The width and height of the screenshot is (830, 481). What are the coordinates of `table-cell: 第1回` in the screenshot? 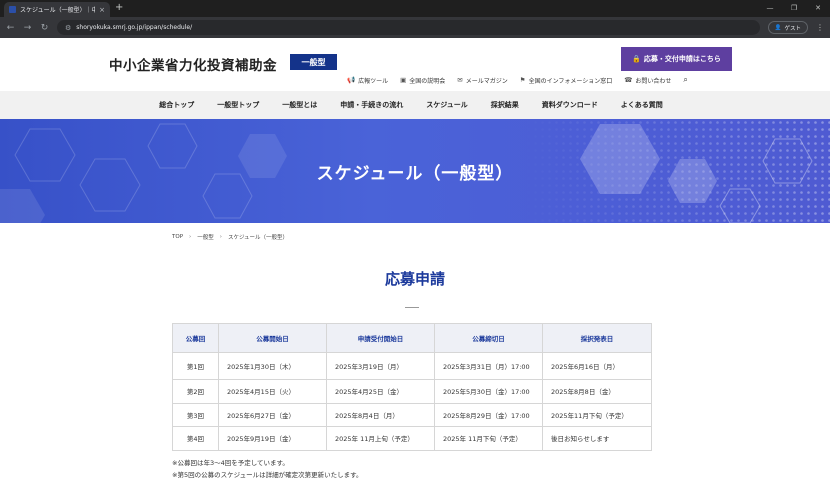 It's located at (195, 366).